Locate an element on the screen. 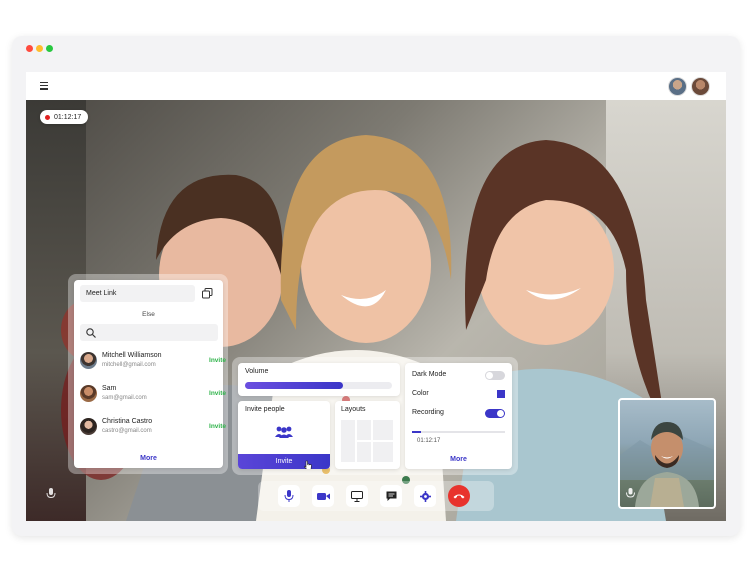  dark-mode-label: Dark Mode is located at coordinates (429, 374).